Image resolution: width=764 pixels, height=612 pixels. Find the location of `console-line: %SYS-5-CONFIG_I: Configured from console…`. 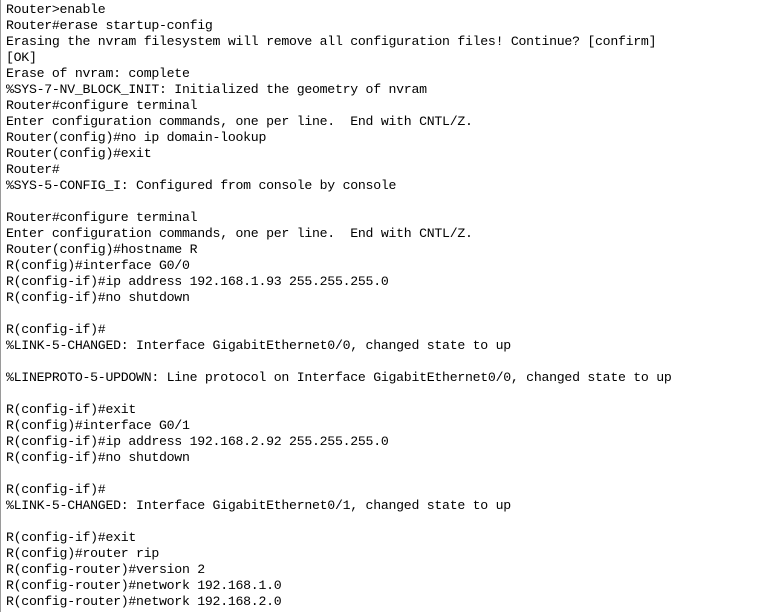

console-line: %SYS-5-CONFIG_I: Configured from console… is located at coordinates (201, 185).